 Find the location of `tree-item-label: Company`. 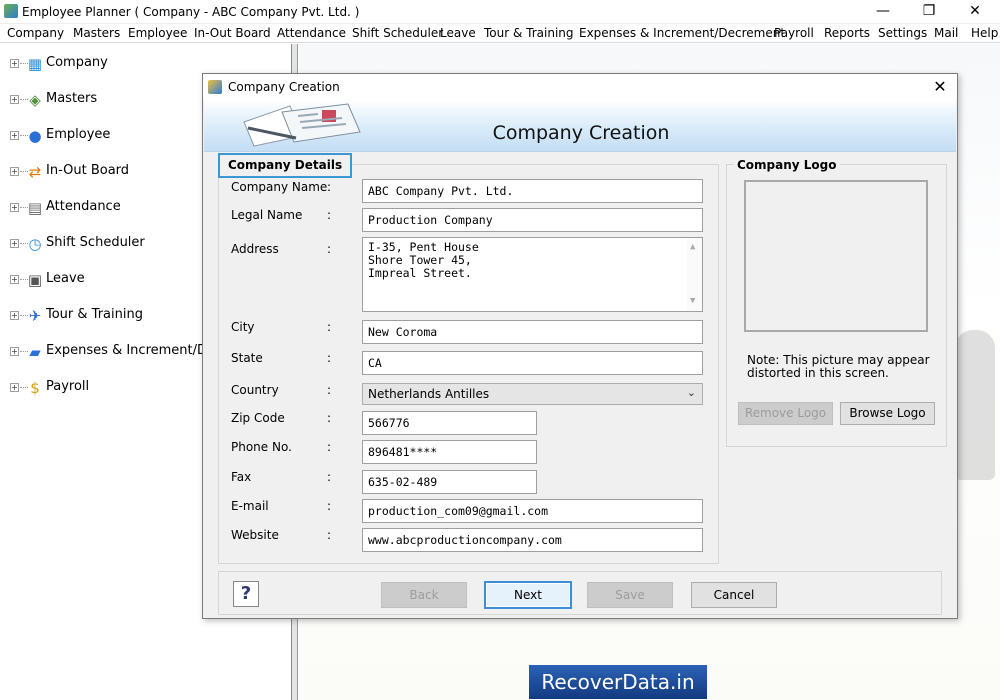

tree-item-label: Company is located at coordinates (77, 62).